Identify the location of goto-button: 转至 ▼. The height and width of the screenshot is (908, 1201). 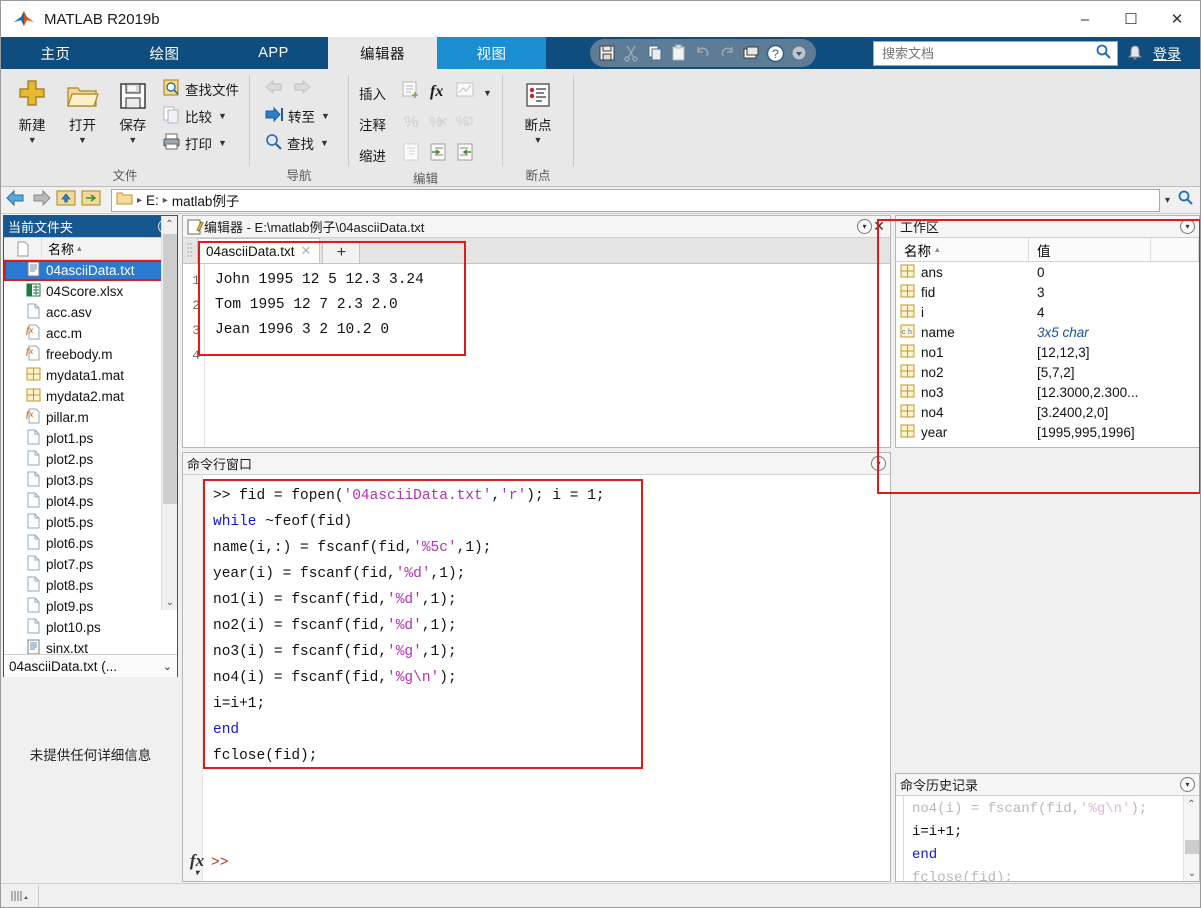
(297, 115).